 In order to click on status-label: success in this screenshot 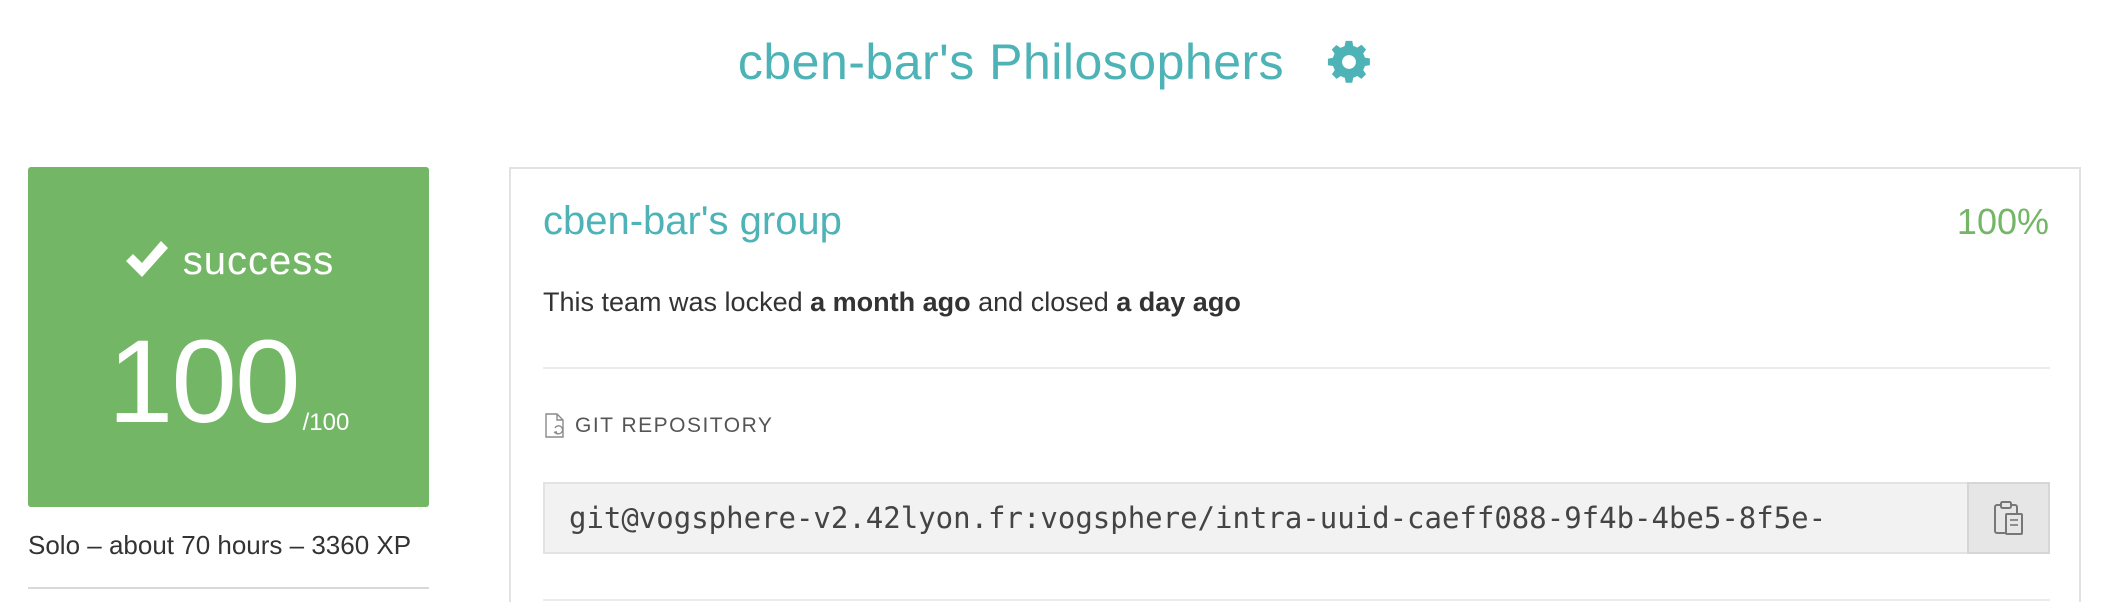, I will do `click(258, 261)`.